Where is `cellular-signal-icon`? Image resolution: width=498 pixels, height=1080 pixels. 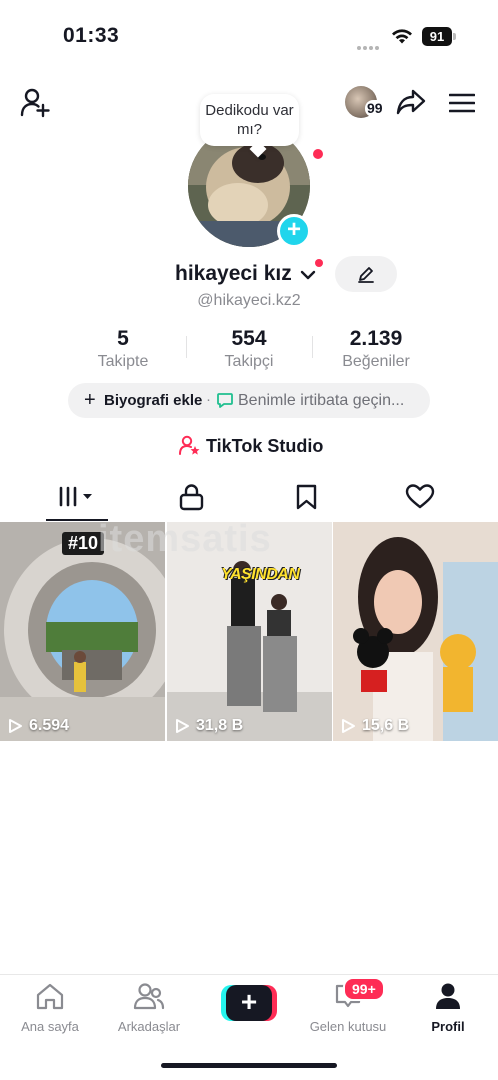
cellular-signal-icon is located at coordinates (369, 43).